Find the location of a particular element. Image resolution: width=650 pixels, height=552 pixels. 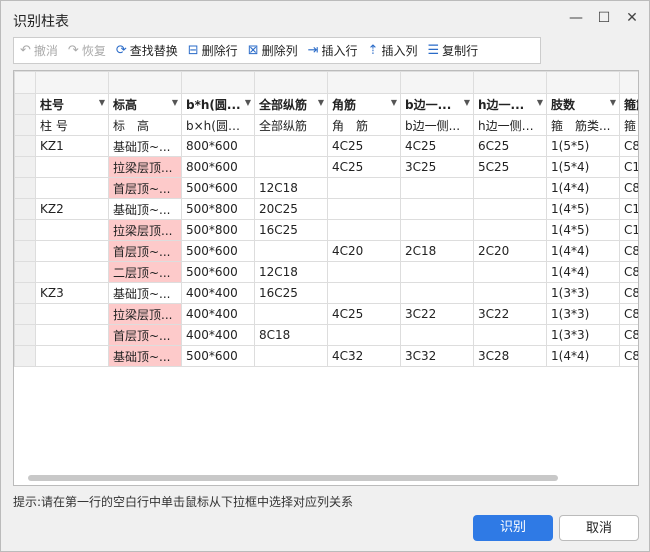

toolbar-button-0: ↶ 撤消 is located at coordinates (39, 50).